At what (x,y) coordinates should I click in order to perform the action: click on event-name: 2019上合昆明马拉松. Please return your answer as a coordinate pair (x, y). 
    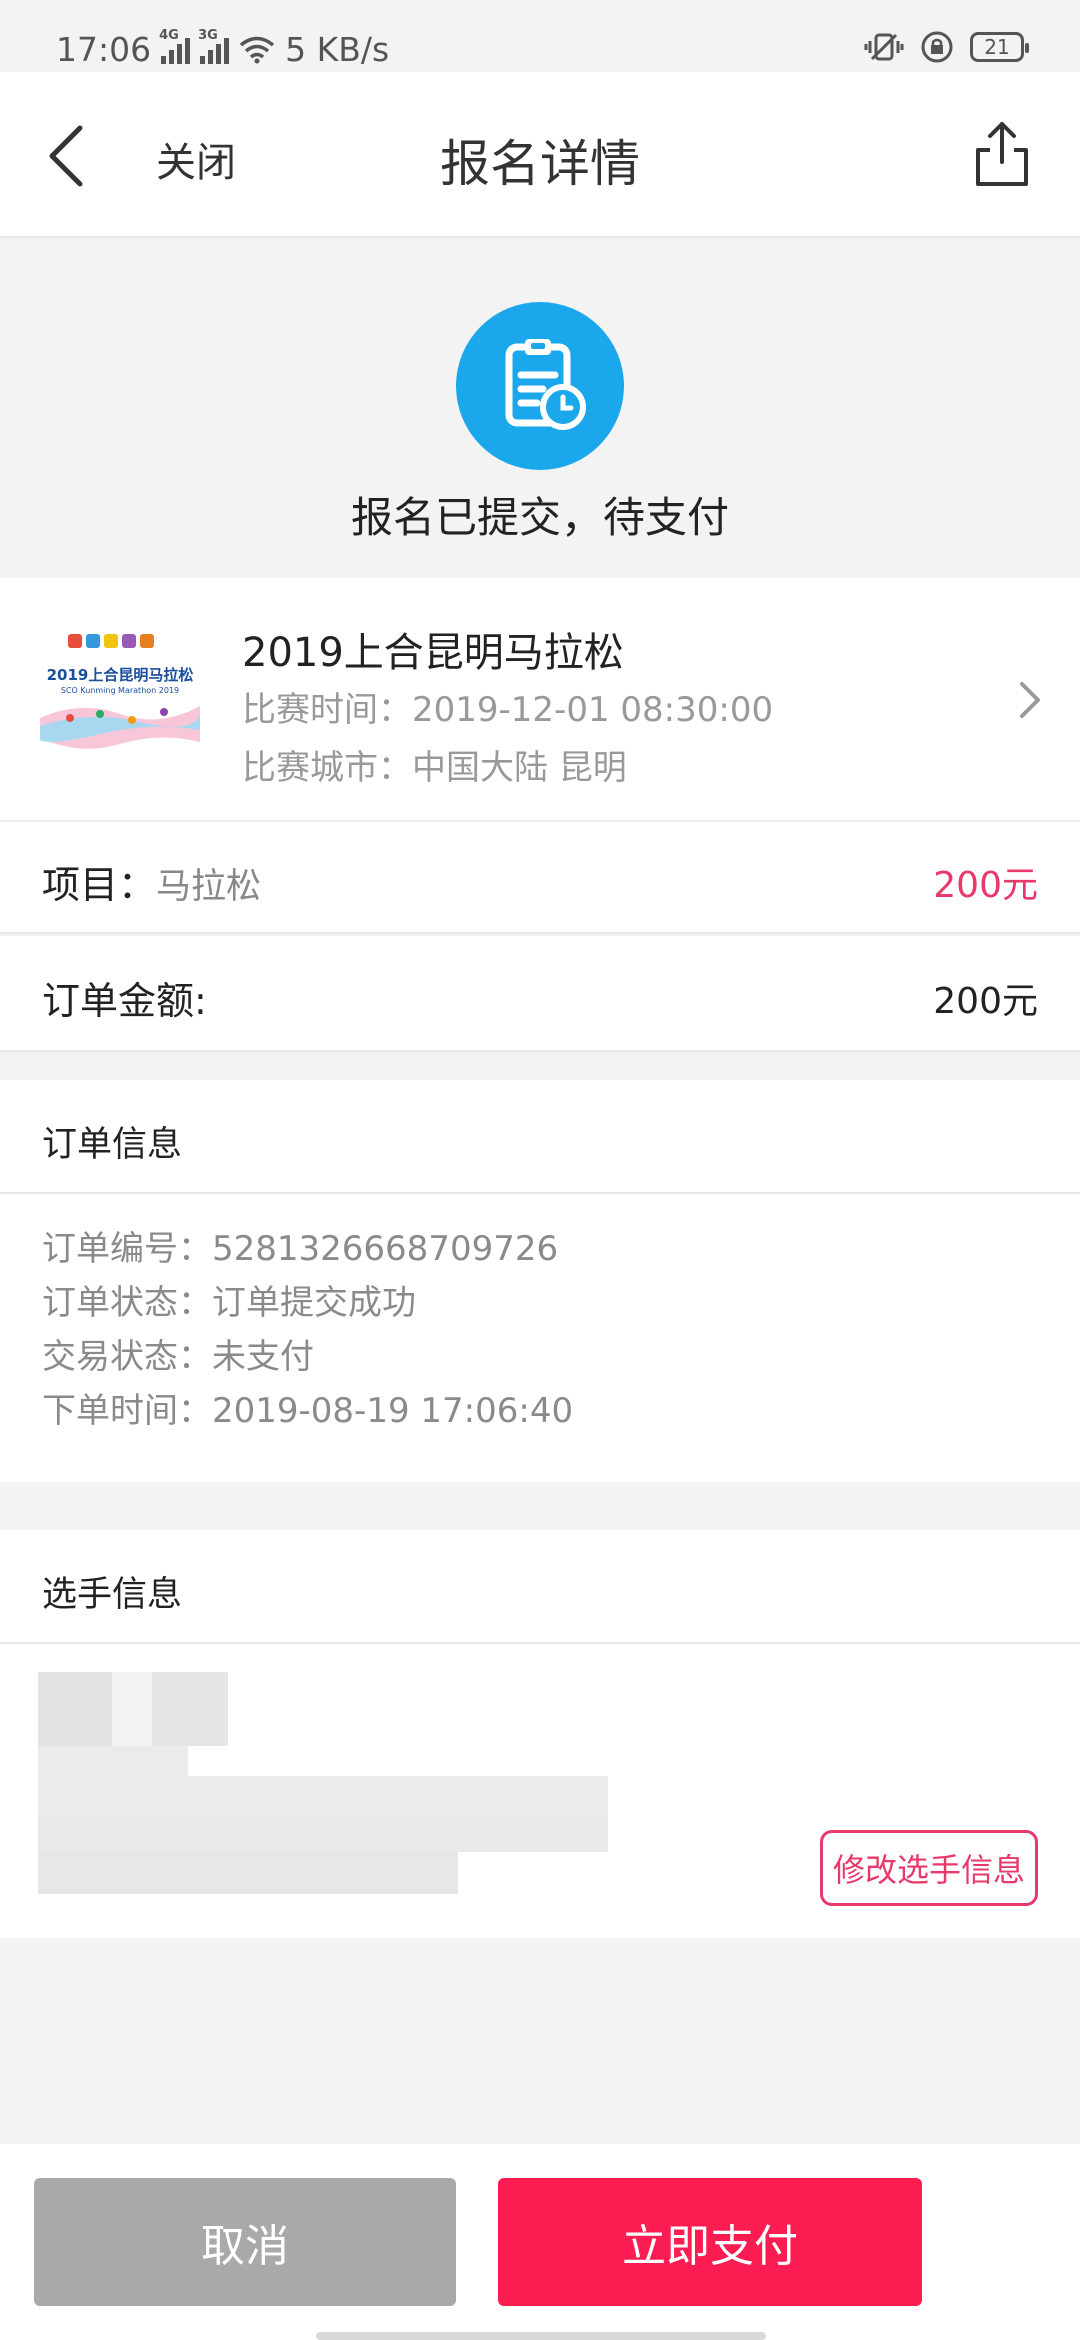
    Looking at the image, I should click on (433, 653).